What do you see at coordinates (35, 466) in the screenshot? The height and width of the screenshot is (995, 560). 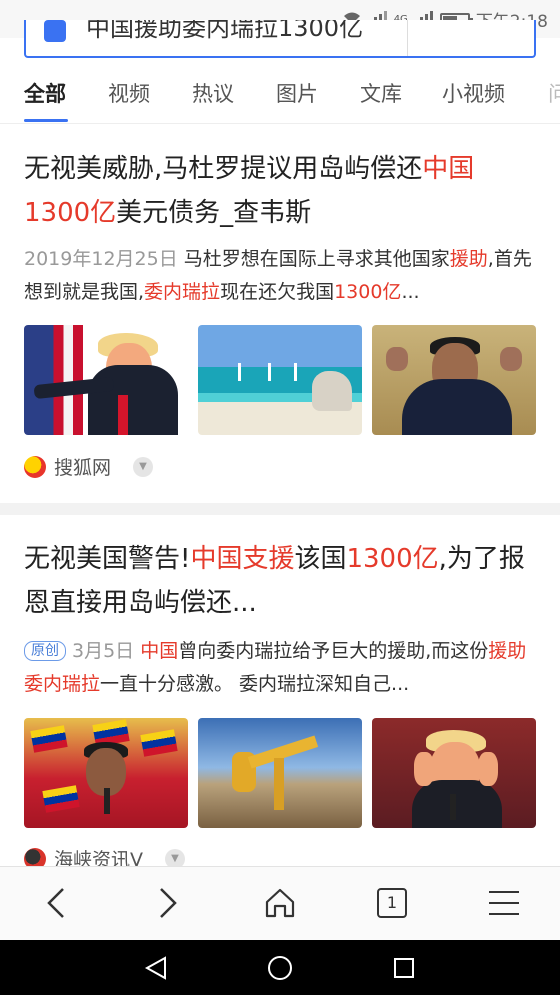 I see `sohu-logo-icon` at bounding box center [35, 466].